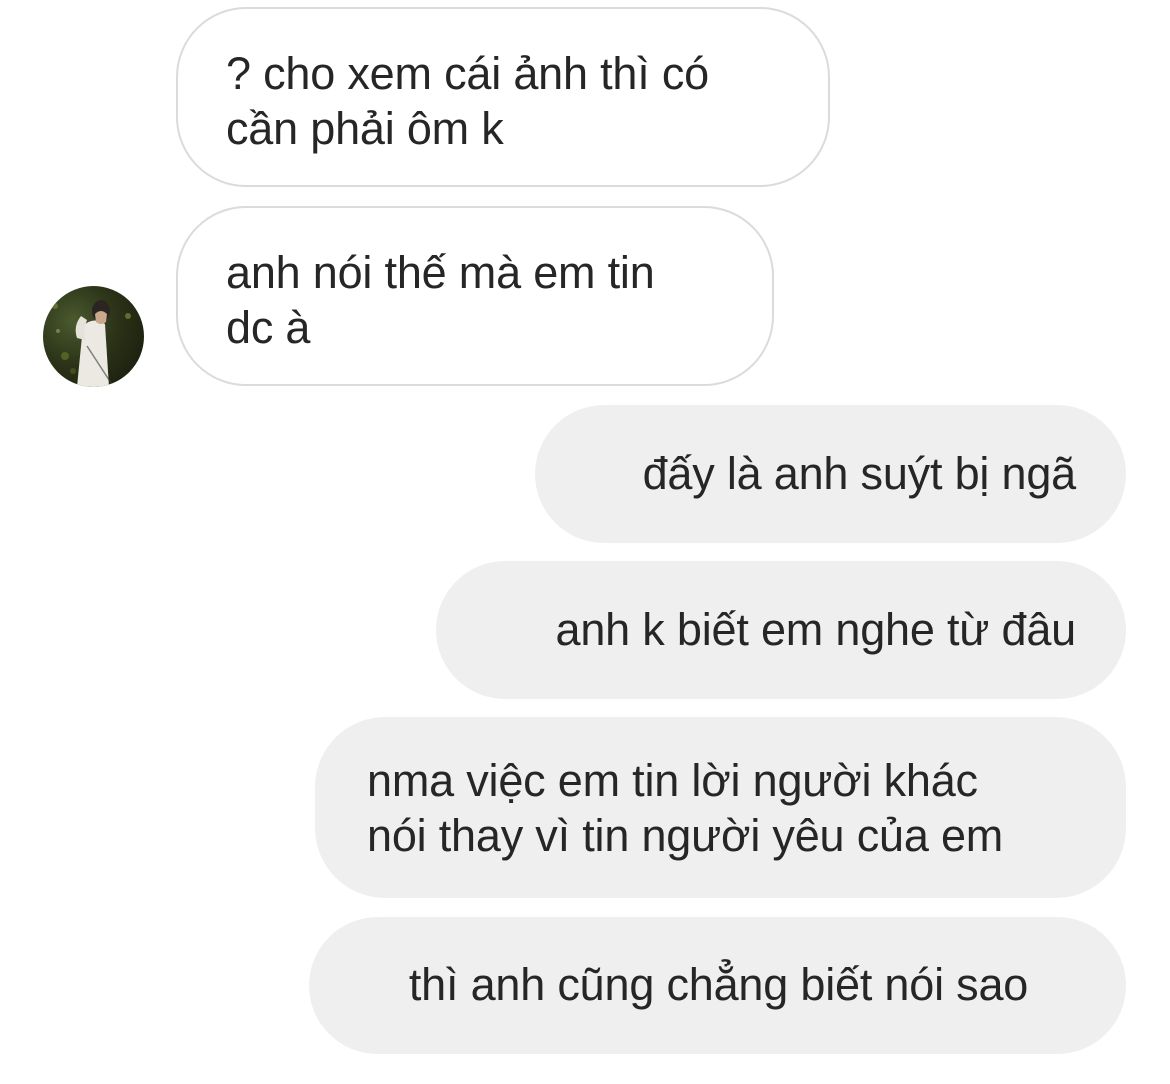  I want to click on message-text-line: nói thay vì tin người yêu của em, so click(685, 835).